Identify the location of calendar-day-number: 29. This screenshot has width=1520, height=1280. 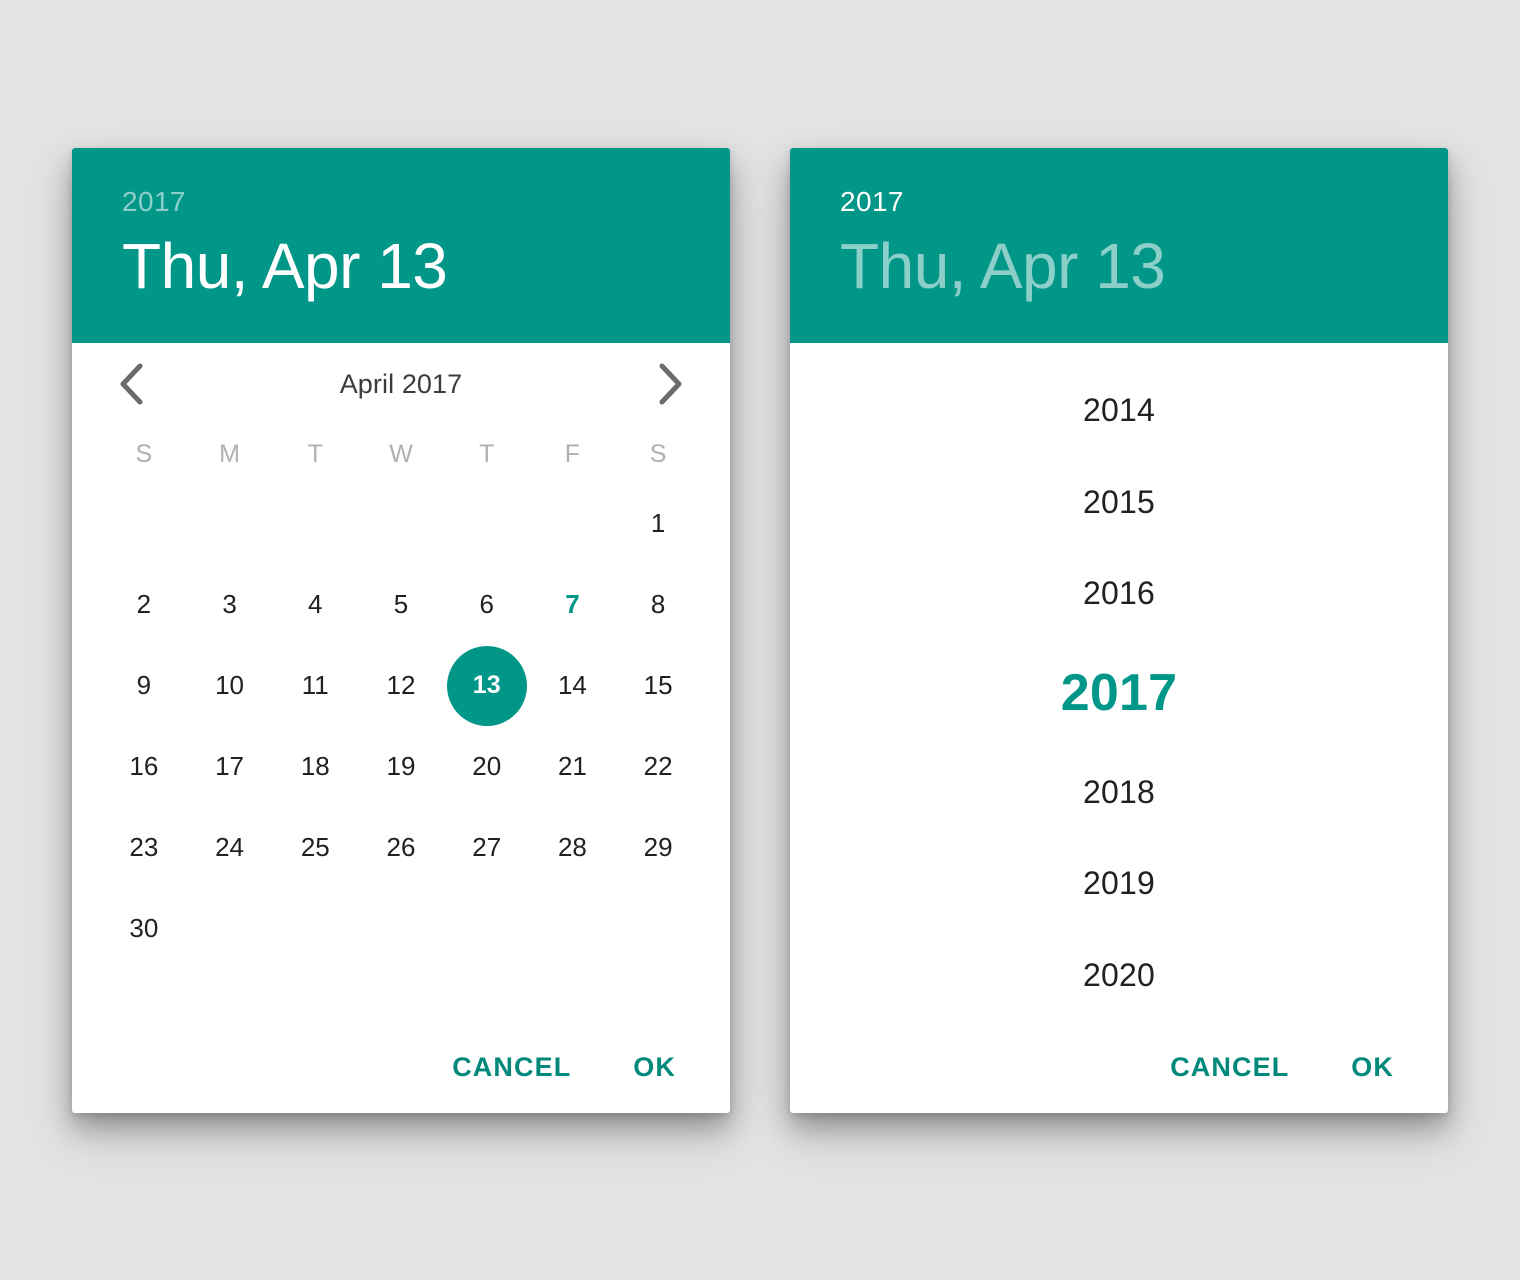
(658, 848).